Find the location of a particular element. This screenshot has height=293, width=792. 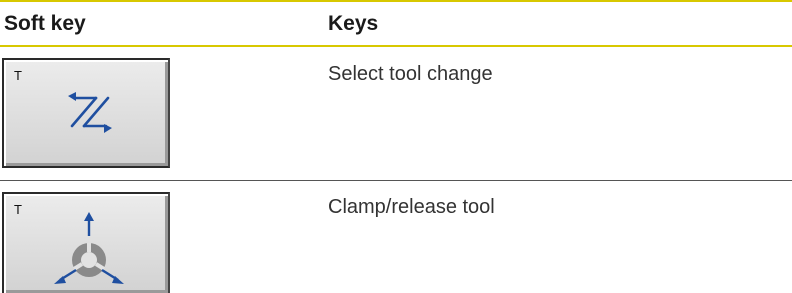

select-tool-change-softkey: T is located at coordinates (86, 113).